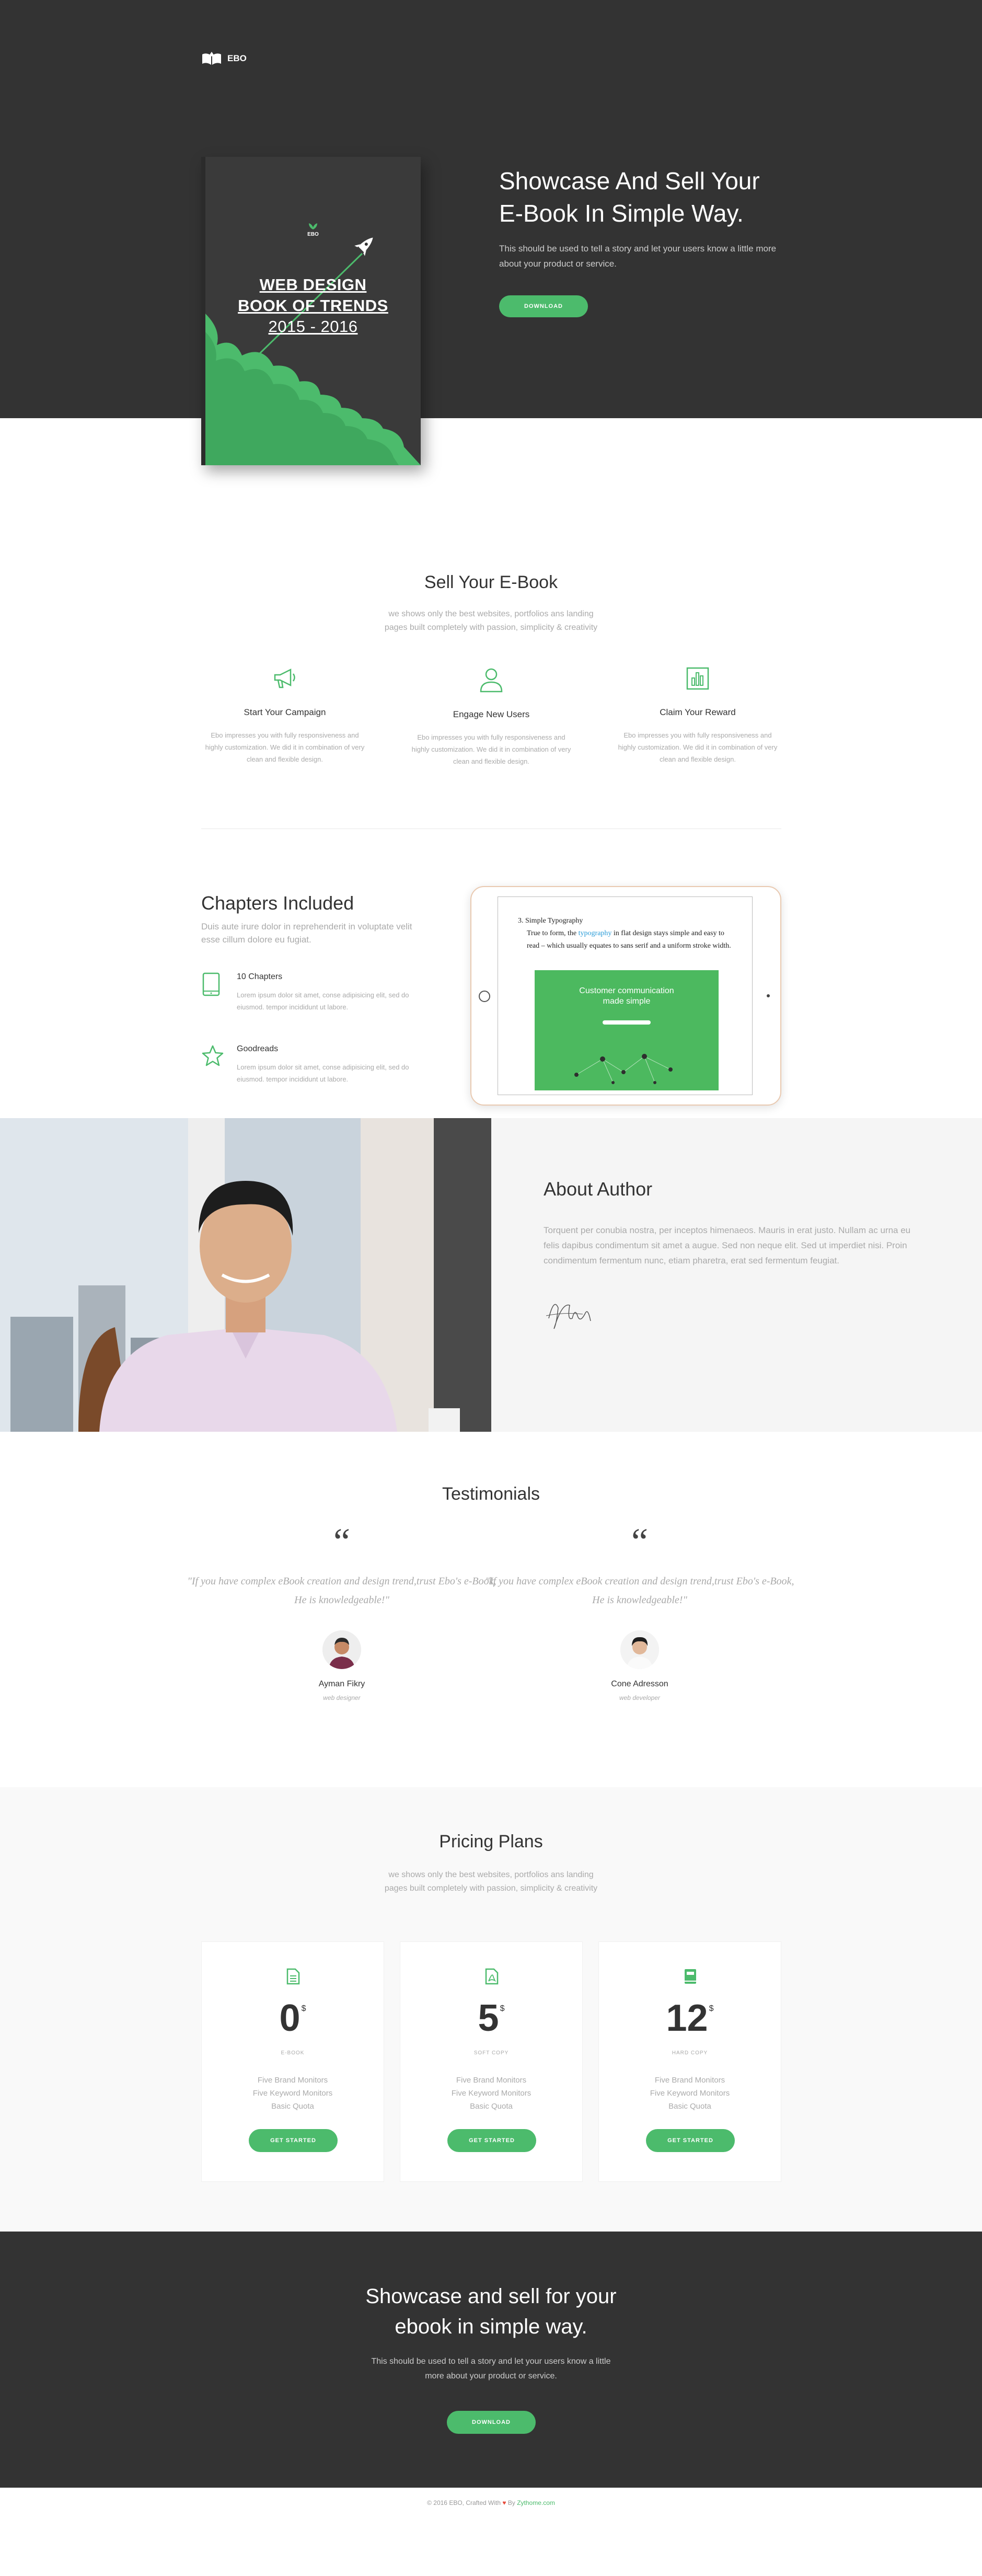 This screenshot has width=982, height=2576. I want to click on footer-by: By, so click(511, 2502).